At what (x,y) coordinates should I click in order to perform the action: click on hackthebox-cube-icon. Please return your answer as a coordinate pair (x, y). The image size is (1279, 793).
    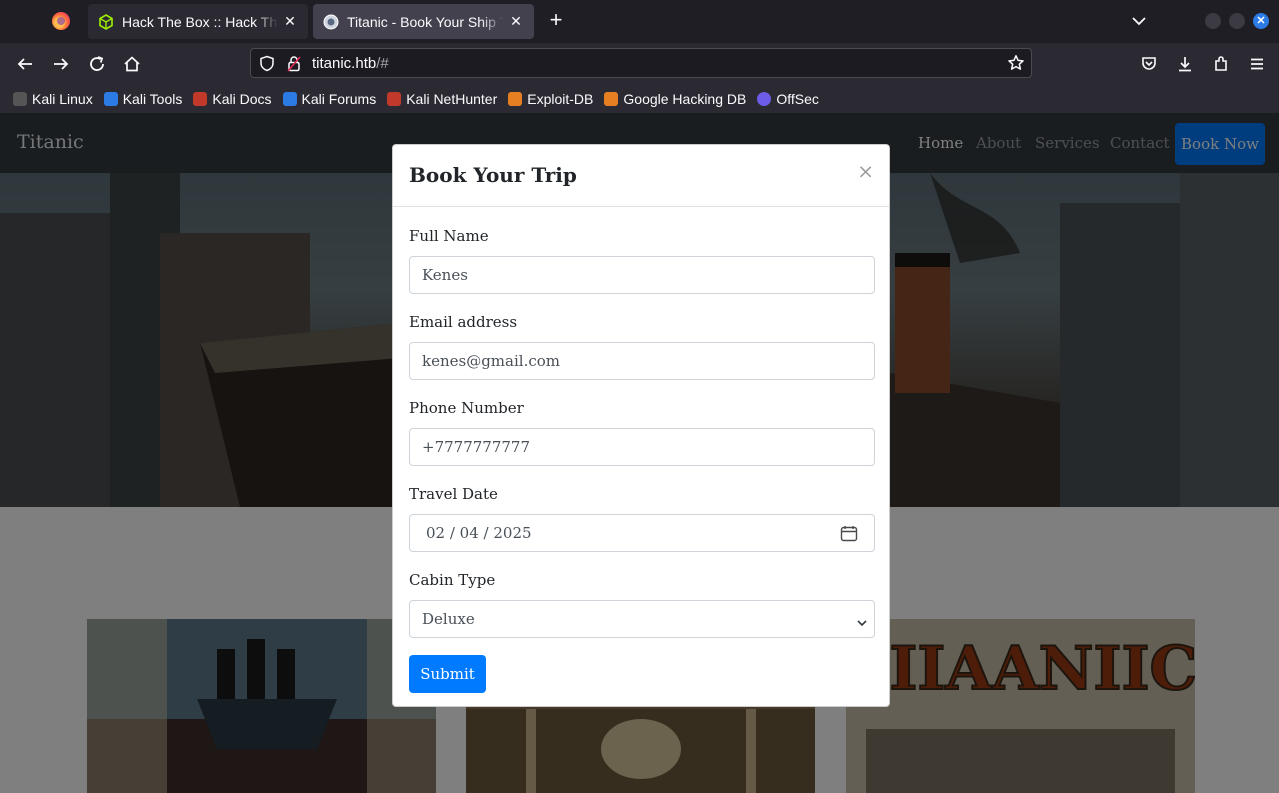
    Looking at the image, I should click on (106, 21).